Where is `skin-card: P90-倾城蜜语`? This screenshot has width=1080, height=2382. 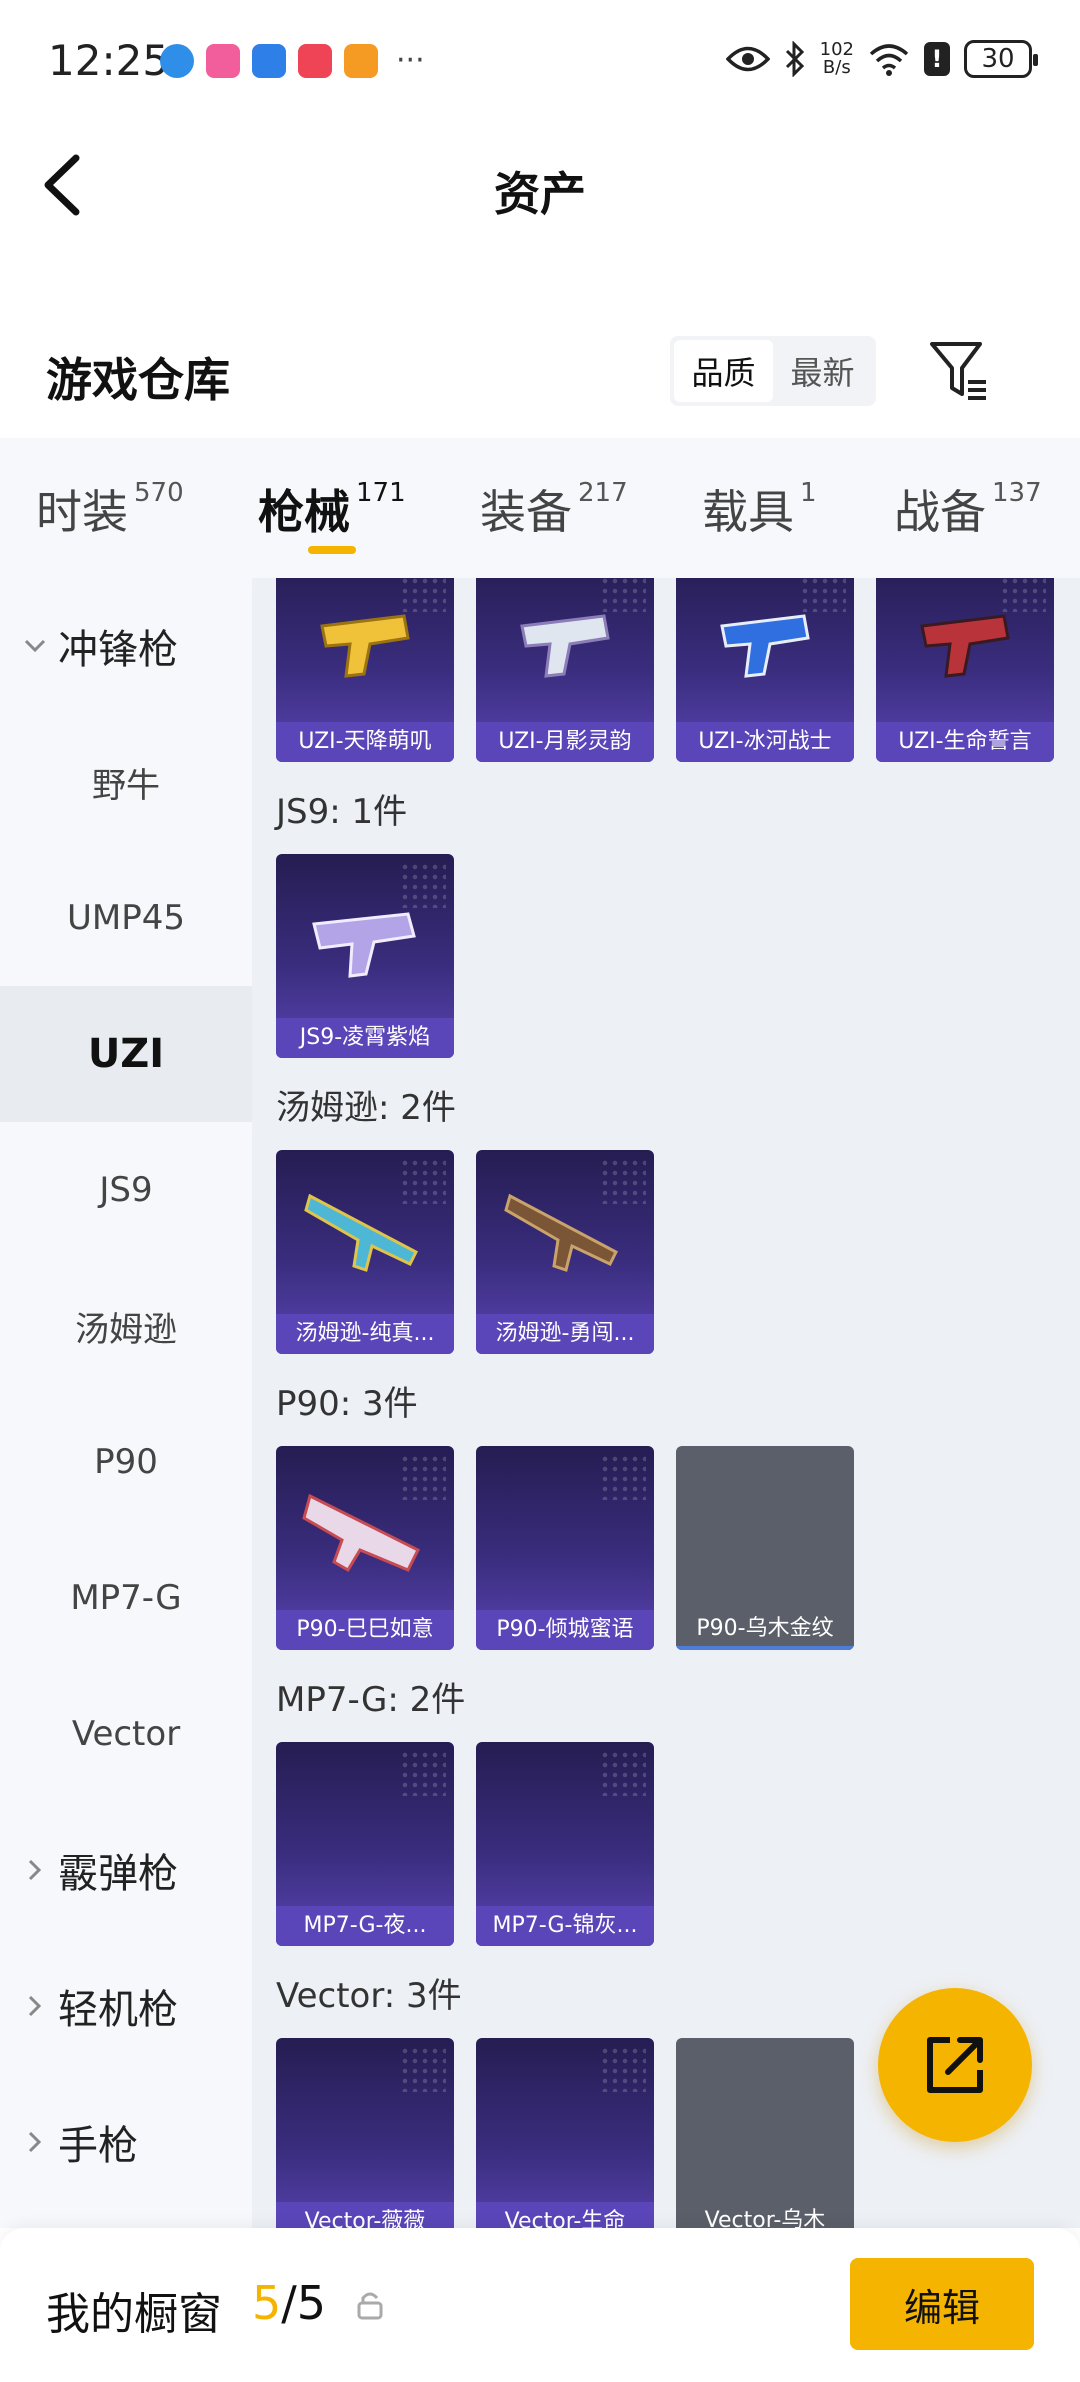 skin-card: P90-倾城蜜语 is located at coordinates (565, 1548).